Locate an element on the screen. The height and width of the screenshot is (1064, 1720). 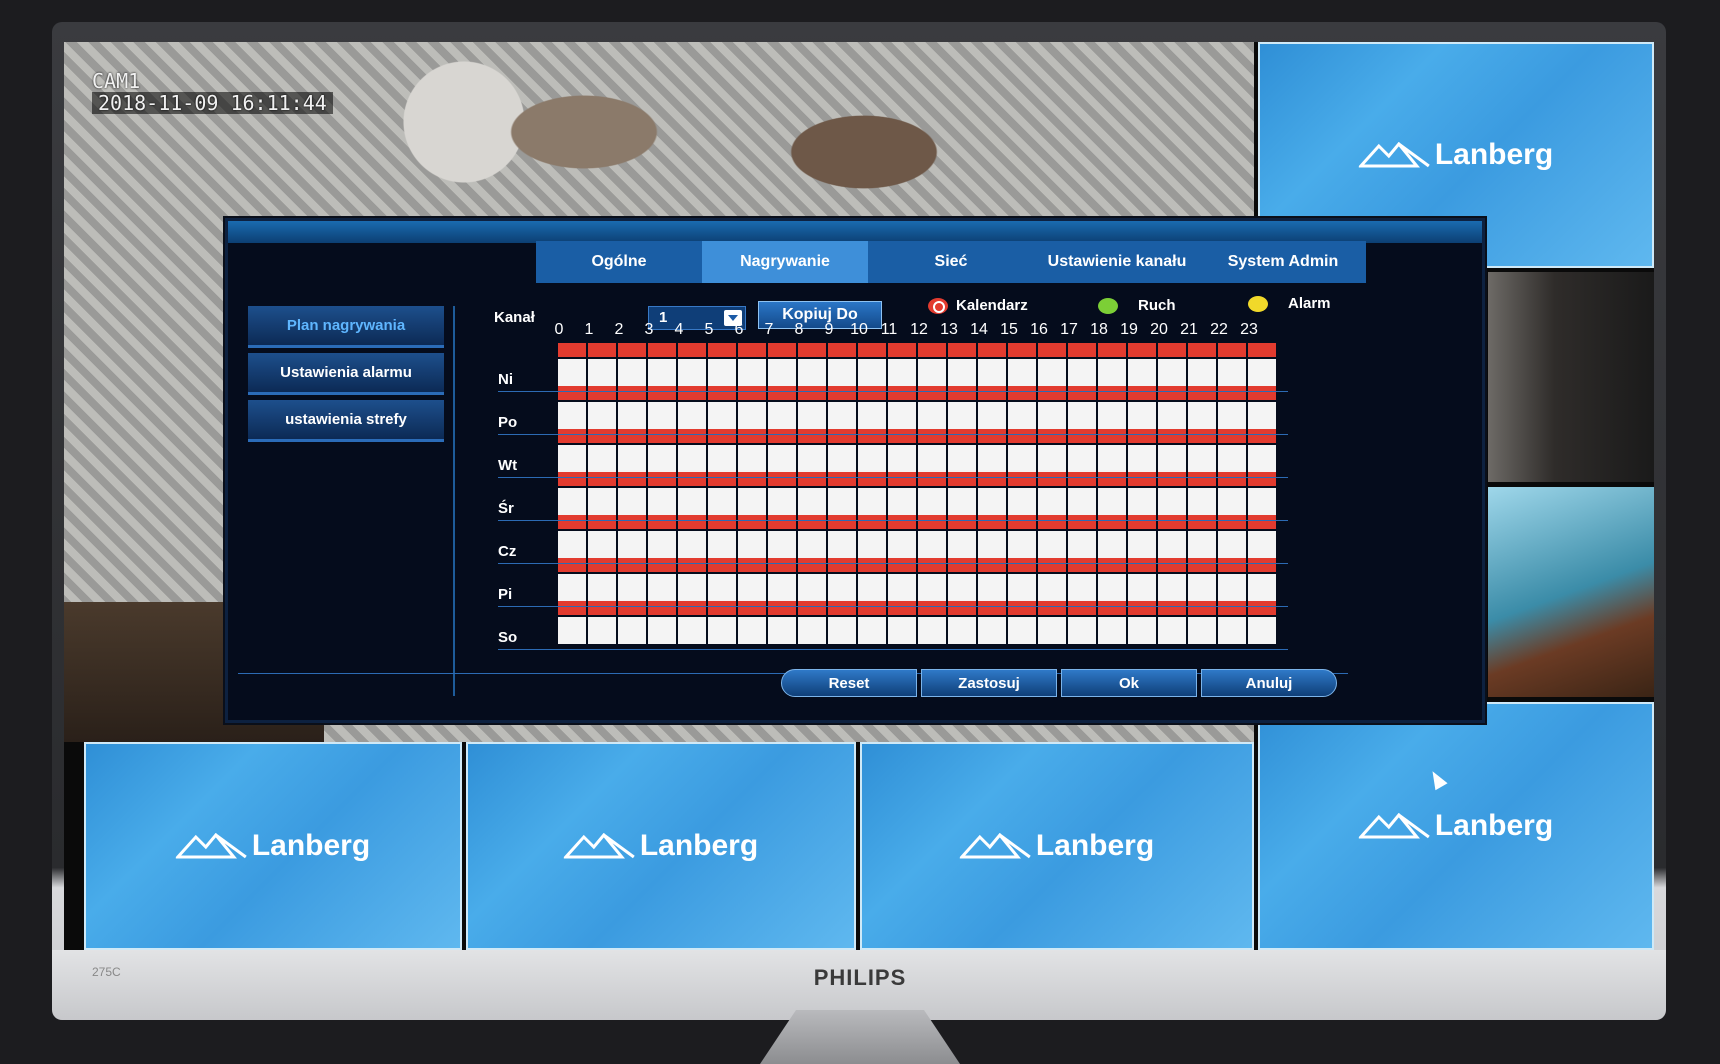
apply-button: Zastosuj is located at coordinates (989, 683).